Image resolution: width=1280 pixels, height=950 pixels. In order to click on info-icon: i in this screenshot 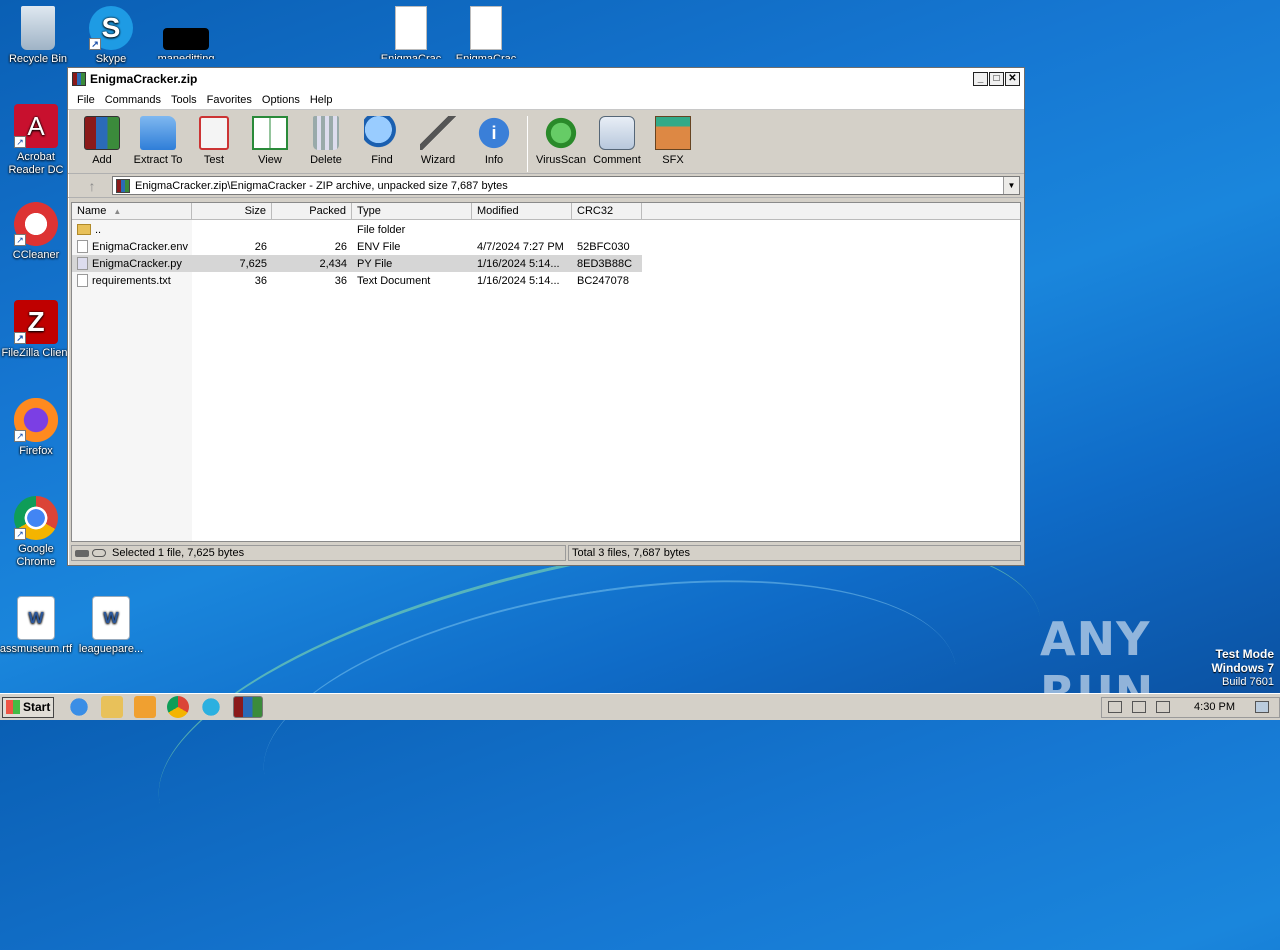, I will do `click(494, 133)`.